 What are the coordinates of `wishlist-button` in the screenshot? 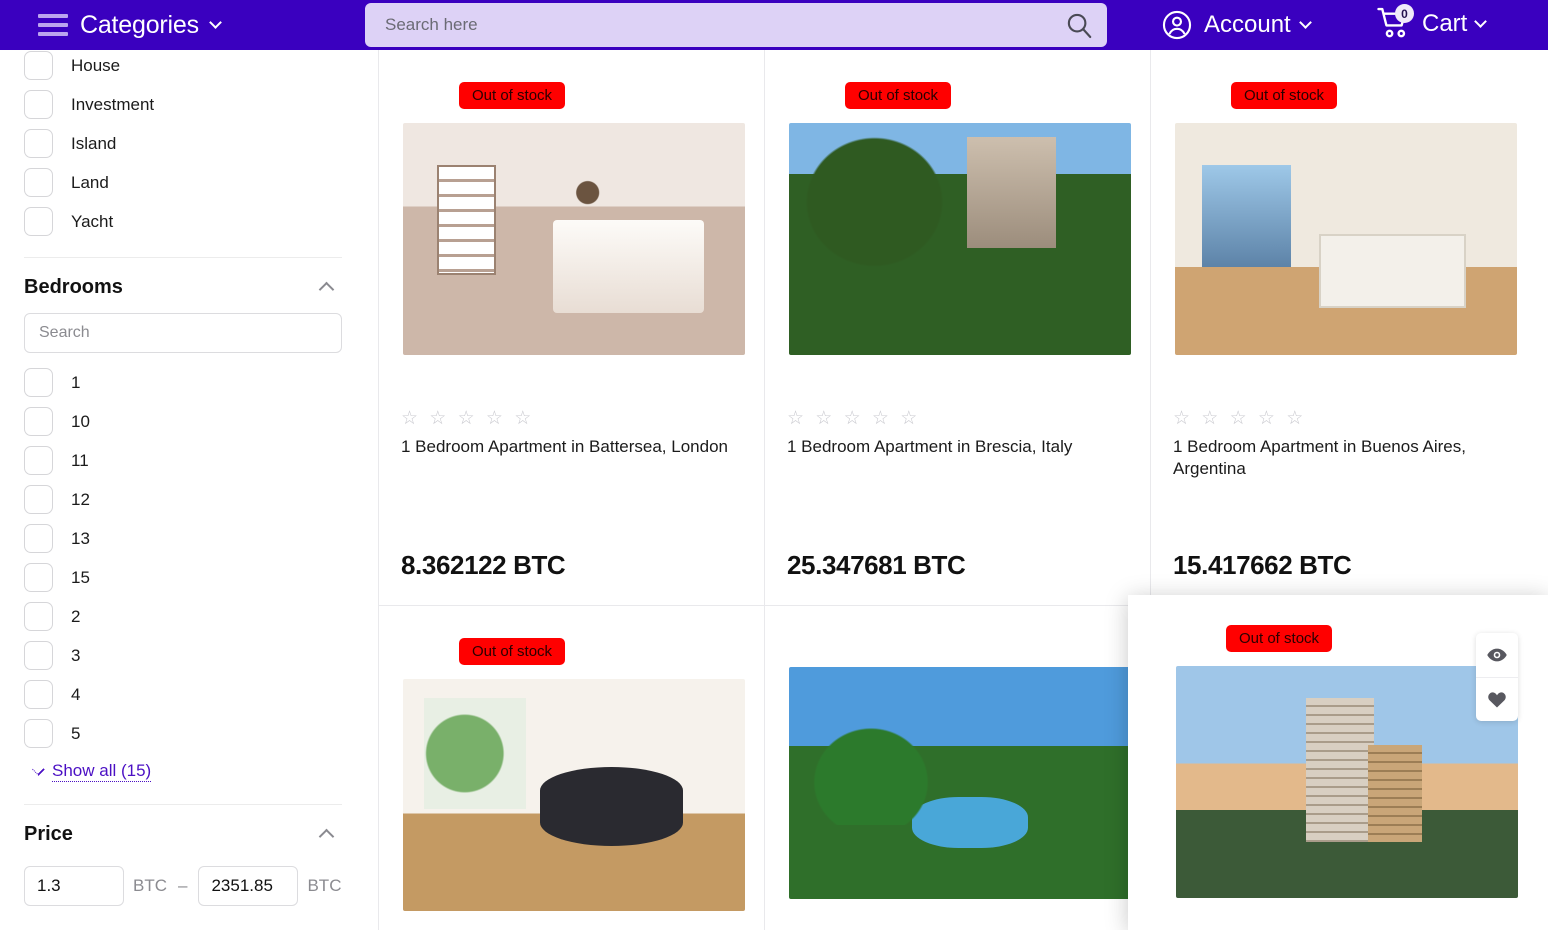 It's located at (1497, 699).